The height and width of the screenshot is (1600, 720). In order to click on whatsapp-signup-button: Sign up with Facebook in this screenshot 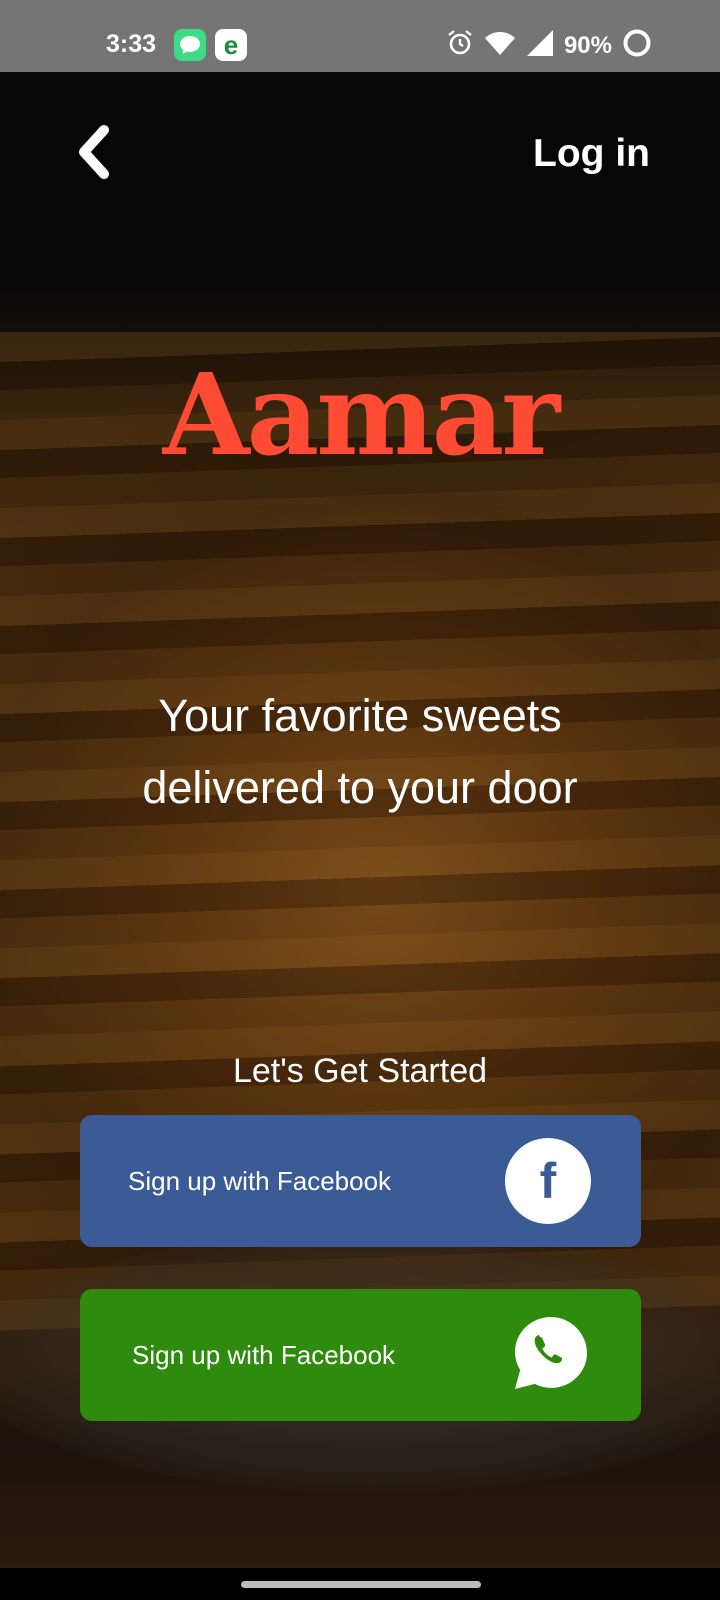, I will do `click(360, 1355)`.